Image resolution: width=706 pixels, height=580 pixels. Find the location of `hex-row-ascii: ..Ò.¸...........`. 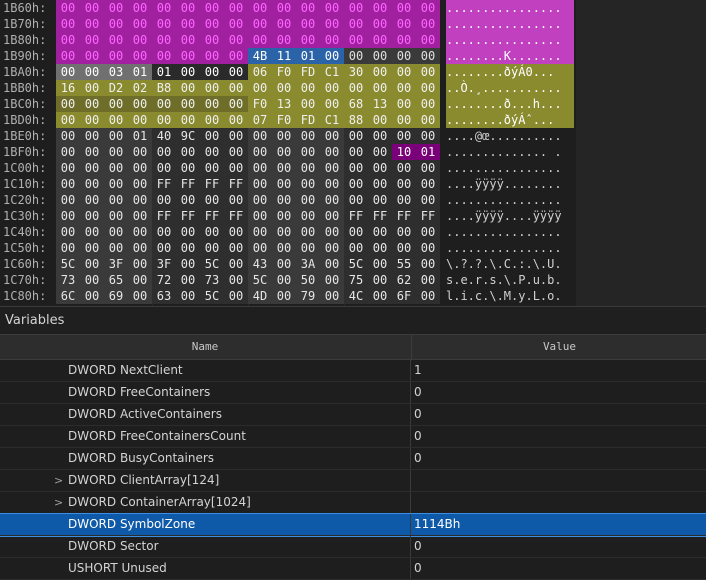

hex-row-ascii: ..Ò.¸........... is located at coordinates (510, 88).